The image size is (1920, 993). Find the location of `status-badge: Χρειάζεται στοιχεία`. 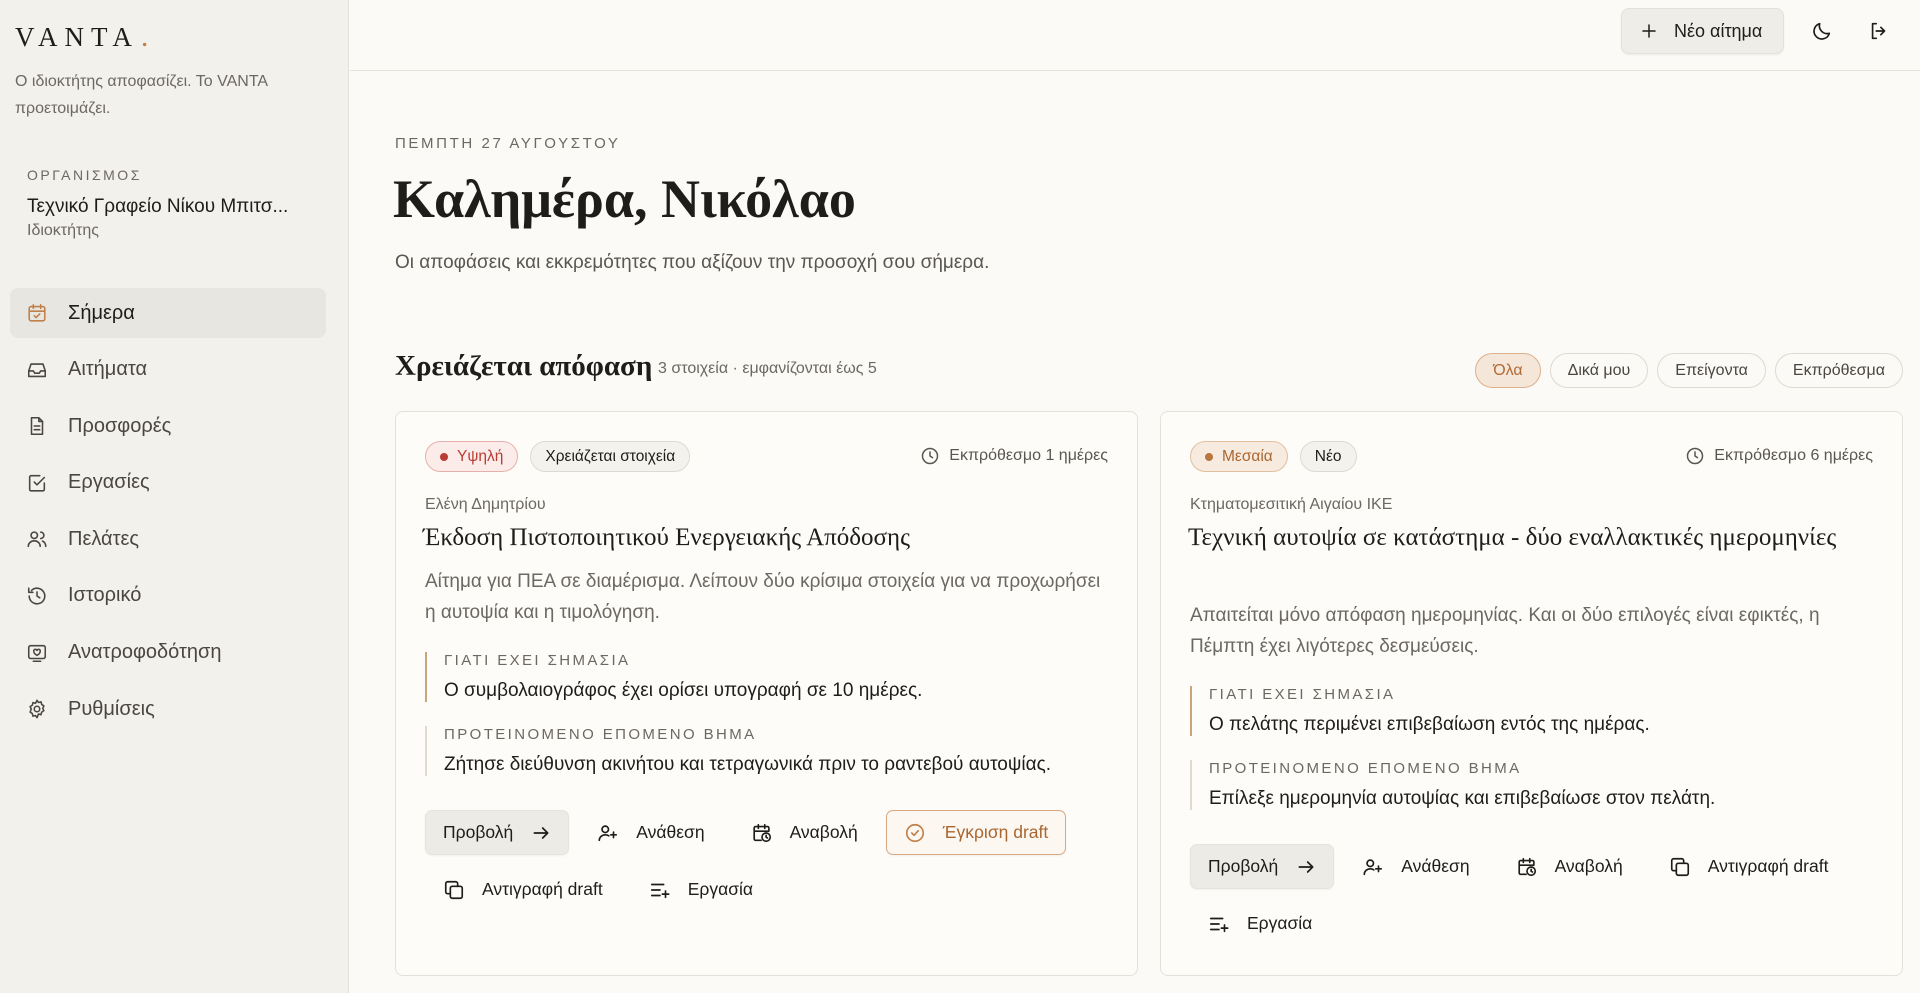

status-badge: Χρειάζεται στοιχεία is located at coordinates (610, 456).